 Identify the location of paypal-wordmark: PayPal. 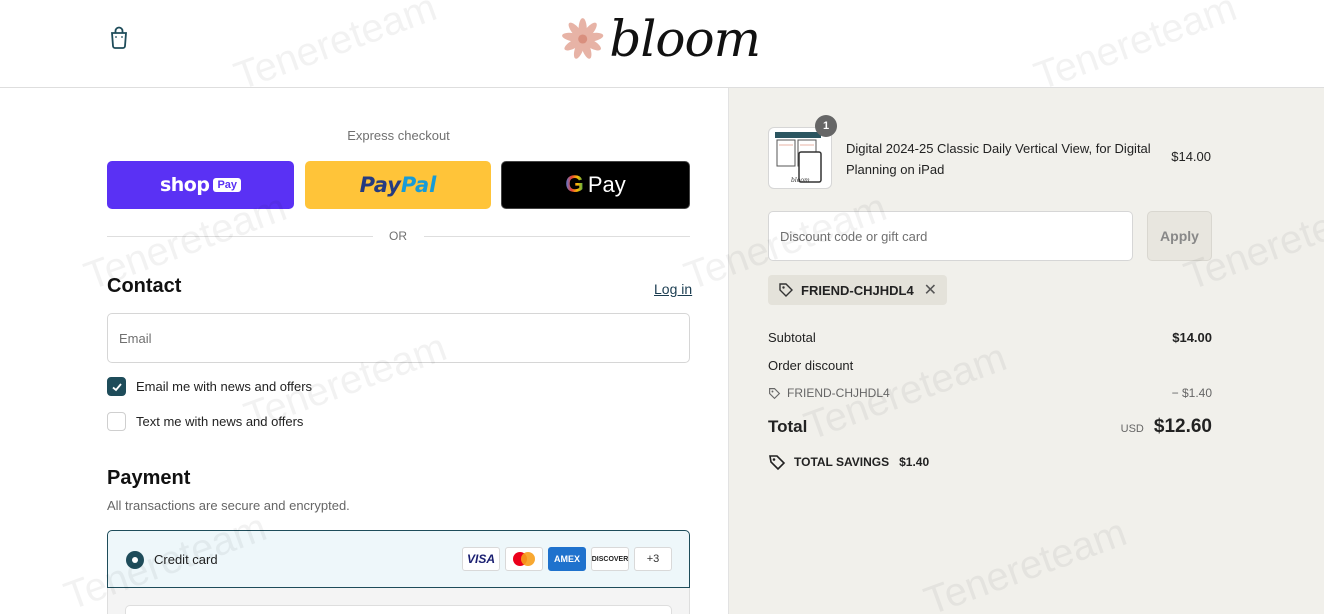
(398, 185).